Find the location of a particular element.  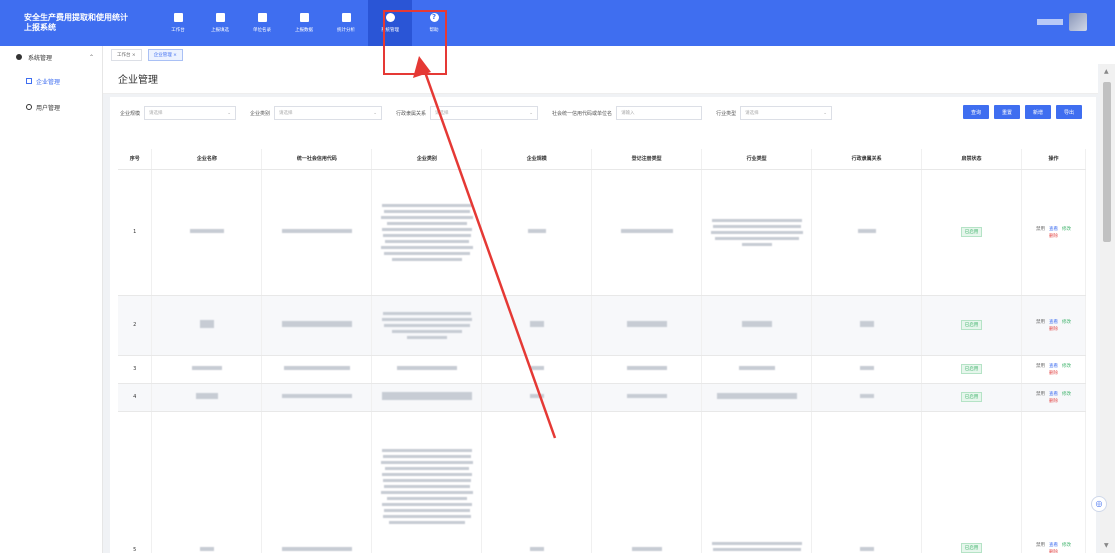

nav-item-statistics: 统计分析 is located at coordinates (346, 23).